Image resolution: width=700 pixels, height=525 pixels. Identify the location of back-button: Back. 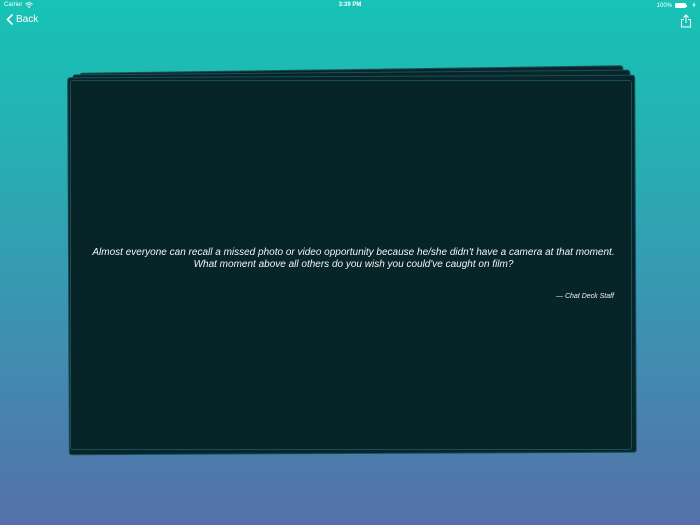
(22, 19).